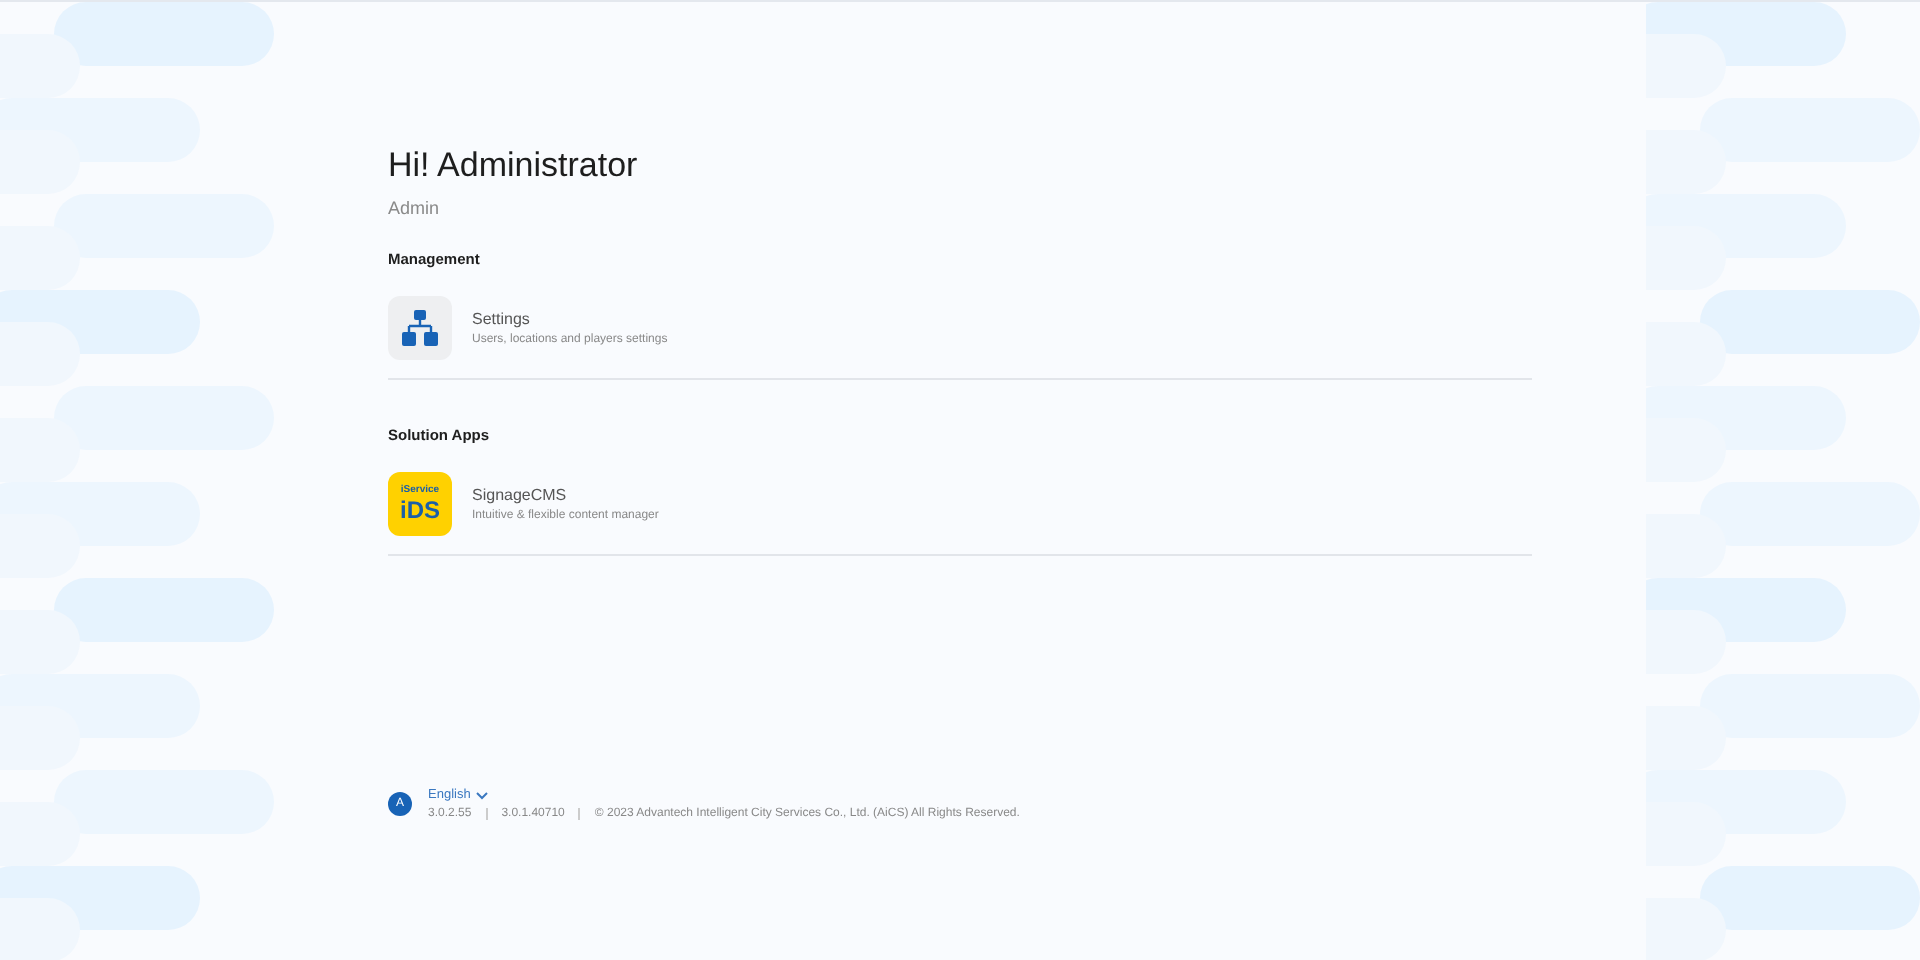  I want to click on greeting-title: Hi! Administrator, so click(514, 166).